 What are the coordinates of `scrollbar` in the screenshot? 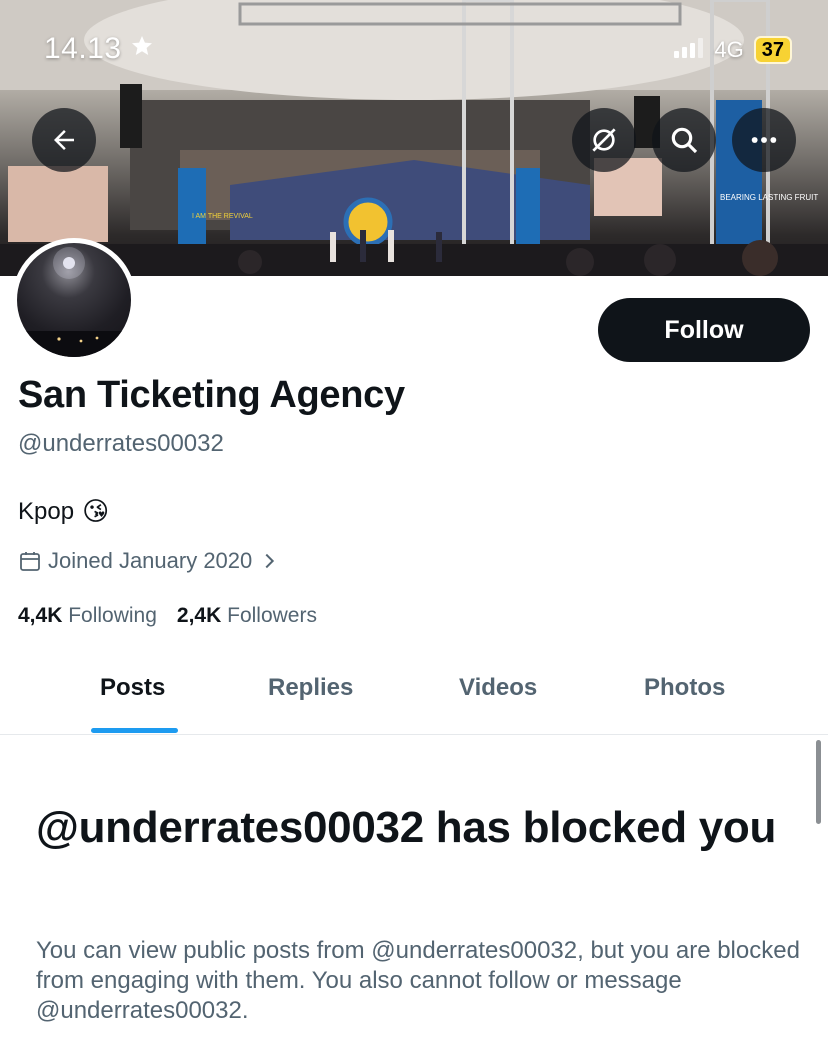 It's located at (818, 782).